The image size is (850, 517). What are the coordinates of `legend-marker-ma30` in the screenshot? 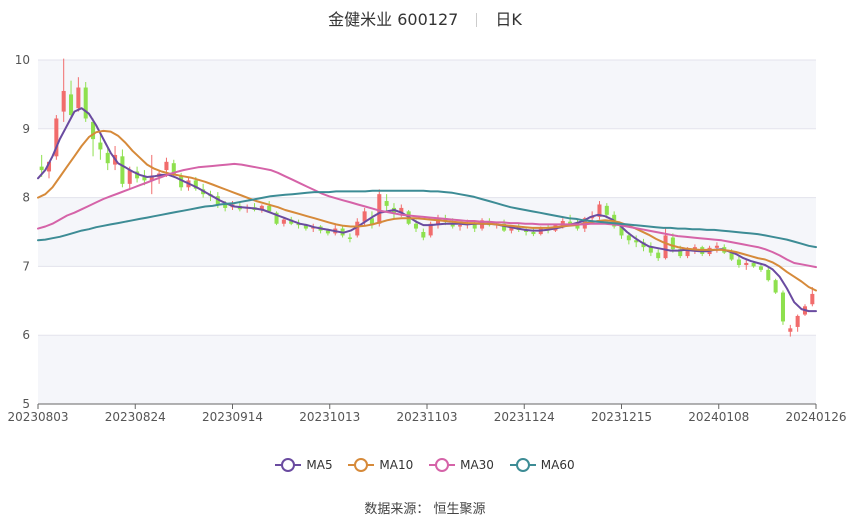 It's located at (442, 465).